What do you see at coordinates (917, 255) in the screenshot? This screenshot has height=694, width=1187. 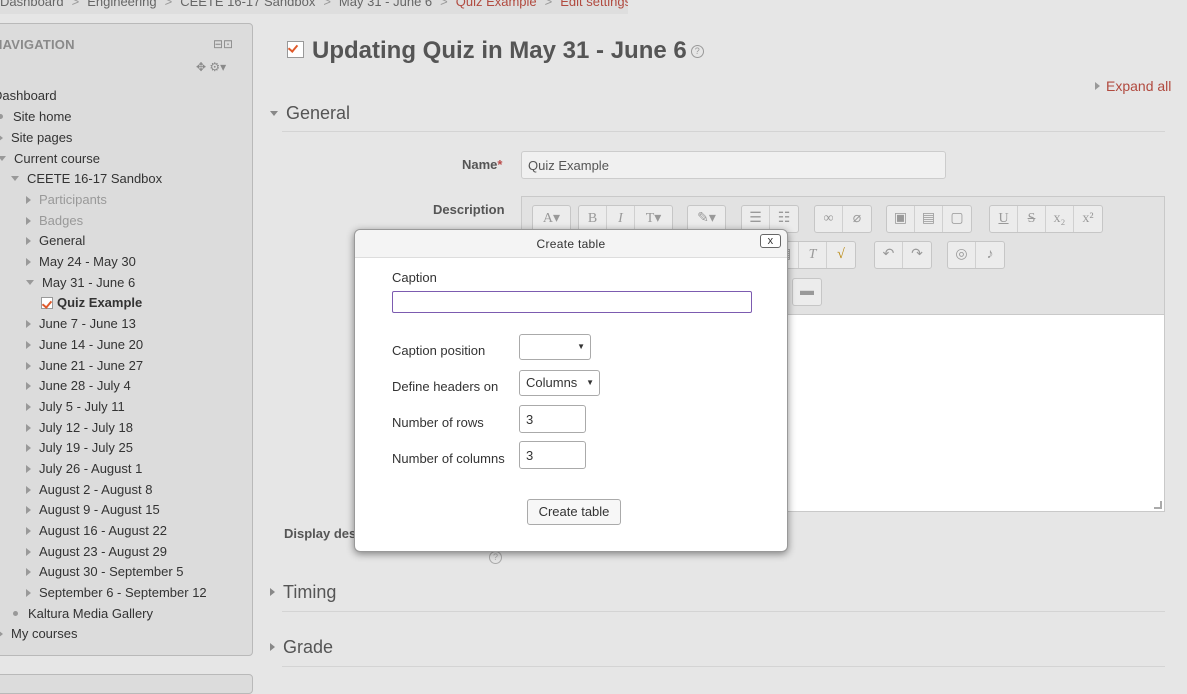 I see `redo-icon: ↷` at bounding box center [917, 255].